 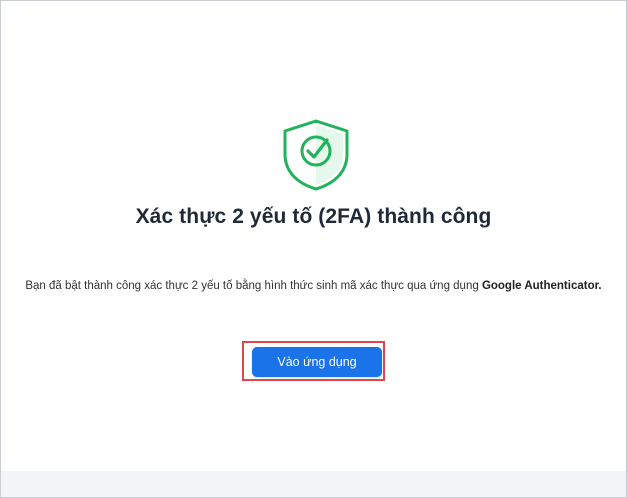 I want to click on shield-check-icon, so click(x=316, y=155).